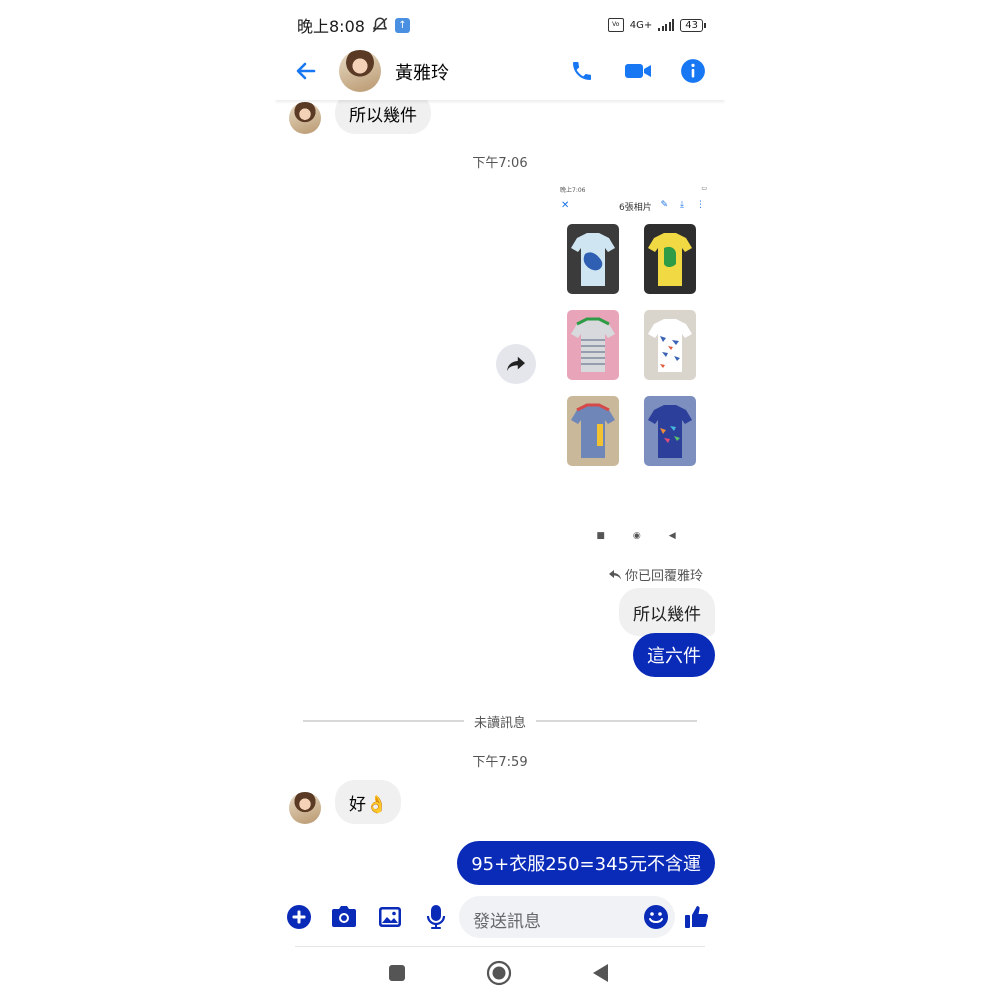 This screenshot has width=1000, height=1000. What do you see at coordinates (582, 71) in the screenshot?
I see `phone-icon` at bounding box center [582, 71].